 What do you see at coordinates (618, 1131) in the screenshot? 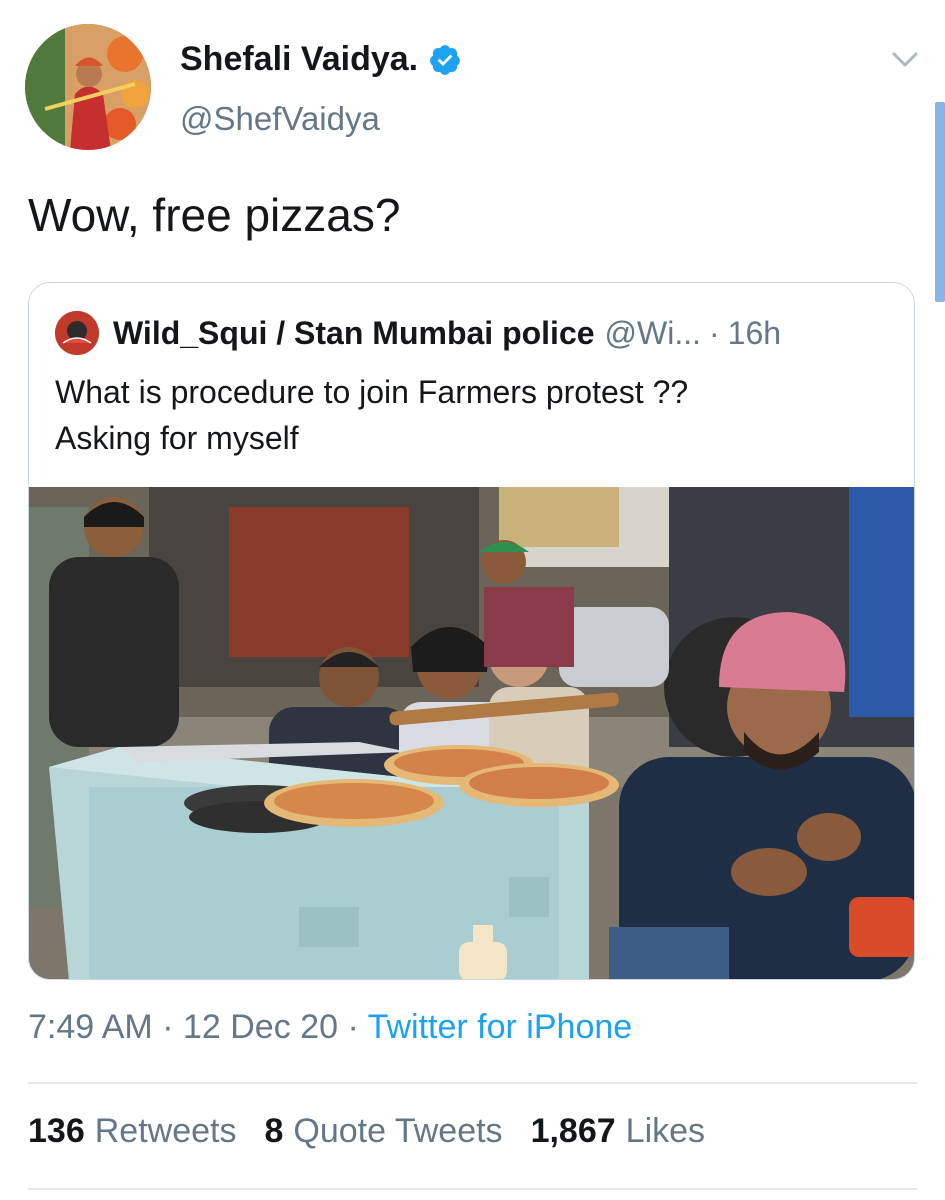
I see `likes-stat: 1,867 Likes` at bounding box center [618, 1131].